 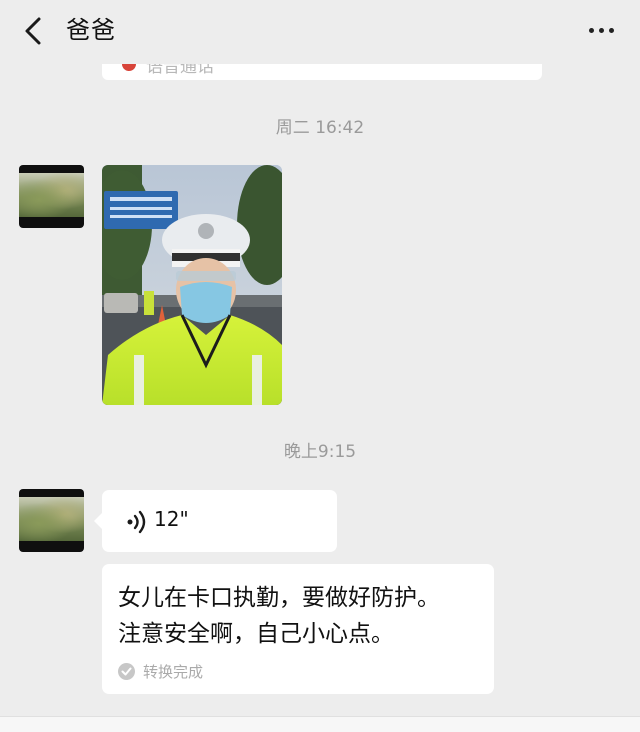 I want to click on status-label: 转换完成, so click(x=173, y=672).